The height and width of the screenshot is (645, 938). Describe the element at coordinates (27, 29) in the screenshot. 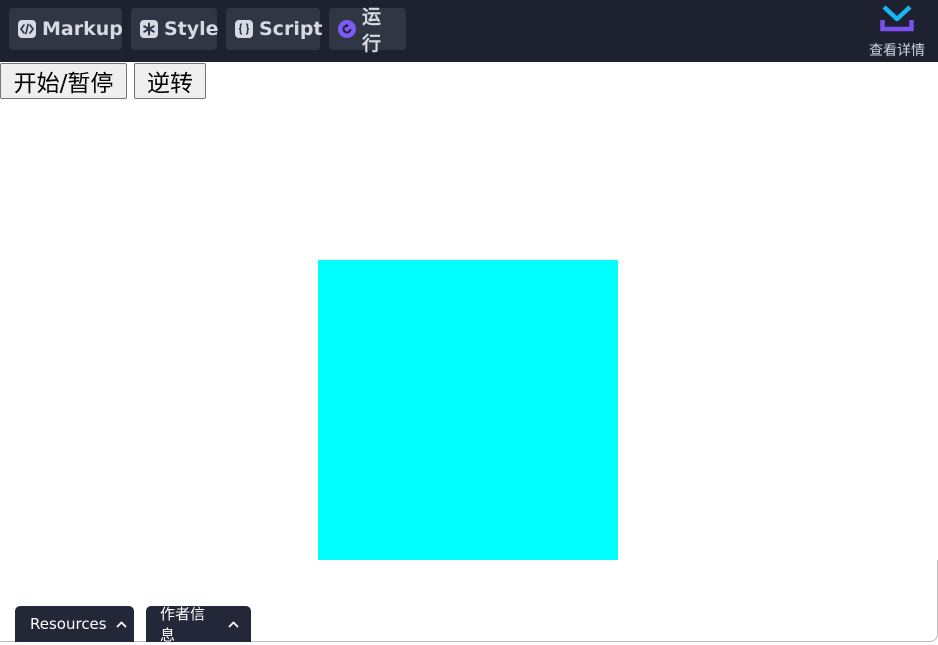

I see `code-icon` at that location.